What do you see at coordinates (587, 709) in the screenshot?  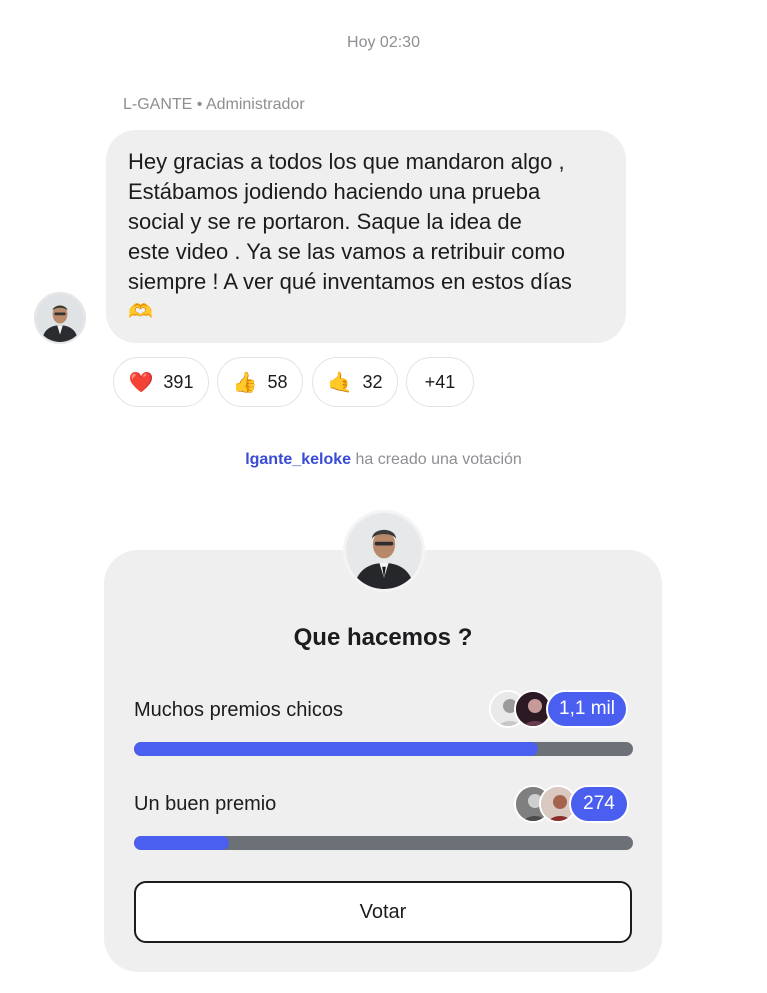 I see `vote-count-badge: 1,1 mil` at bounding box center [587, 709].